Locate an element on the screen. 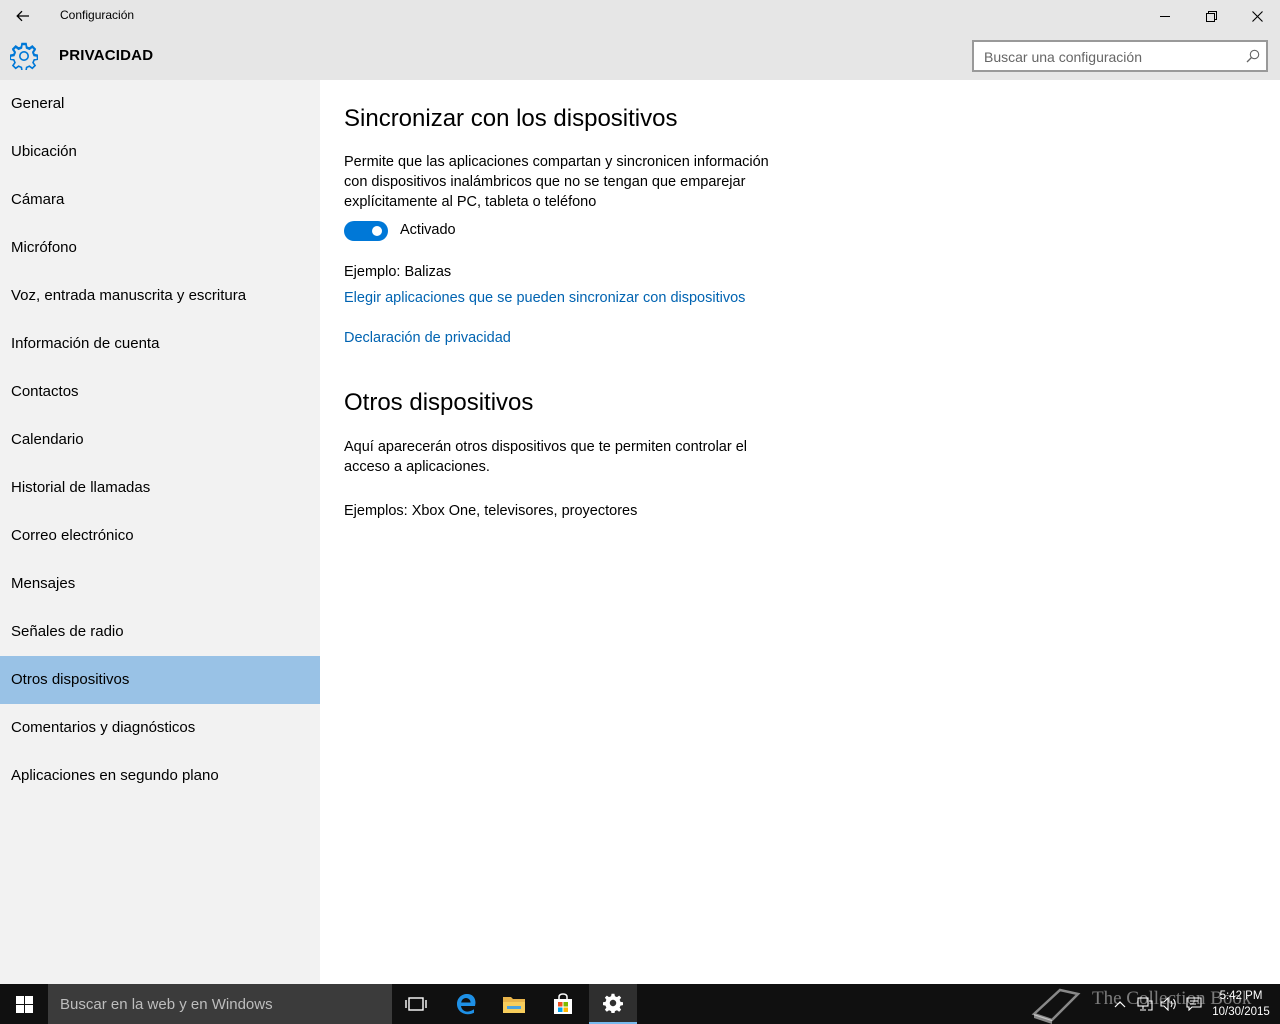  edge-icon is located at coordinates (466, 1004).